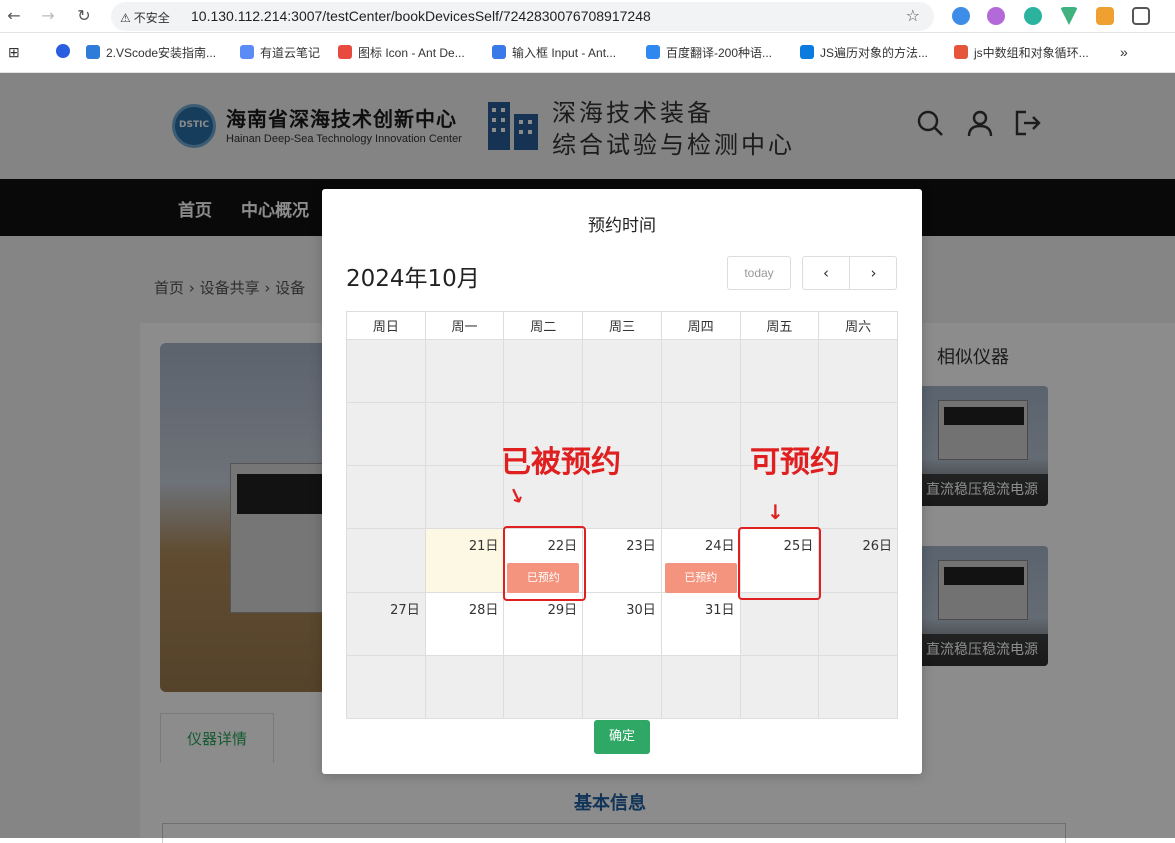 Image resolution: width=1175 pixels, height=843 pixels. I want to click on calendar-day-cell: 29日, so click(543, 623).